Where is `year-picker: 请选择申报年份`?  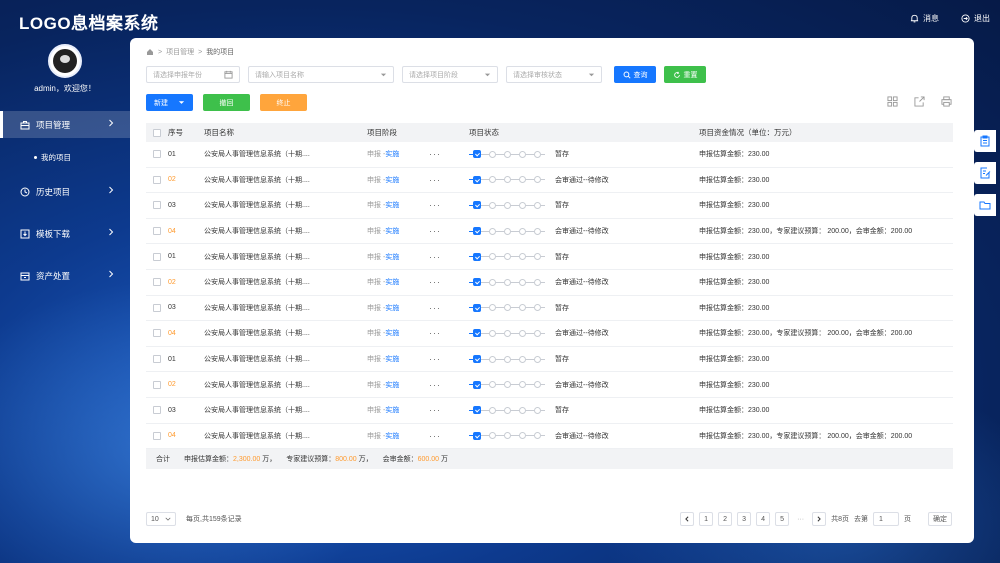 year-picker: 请选择申报年份 is located at coordinates (193, 74).